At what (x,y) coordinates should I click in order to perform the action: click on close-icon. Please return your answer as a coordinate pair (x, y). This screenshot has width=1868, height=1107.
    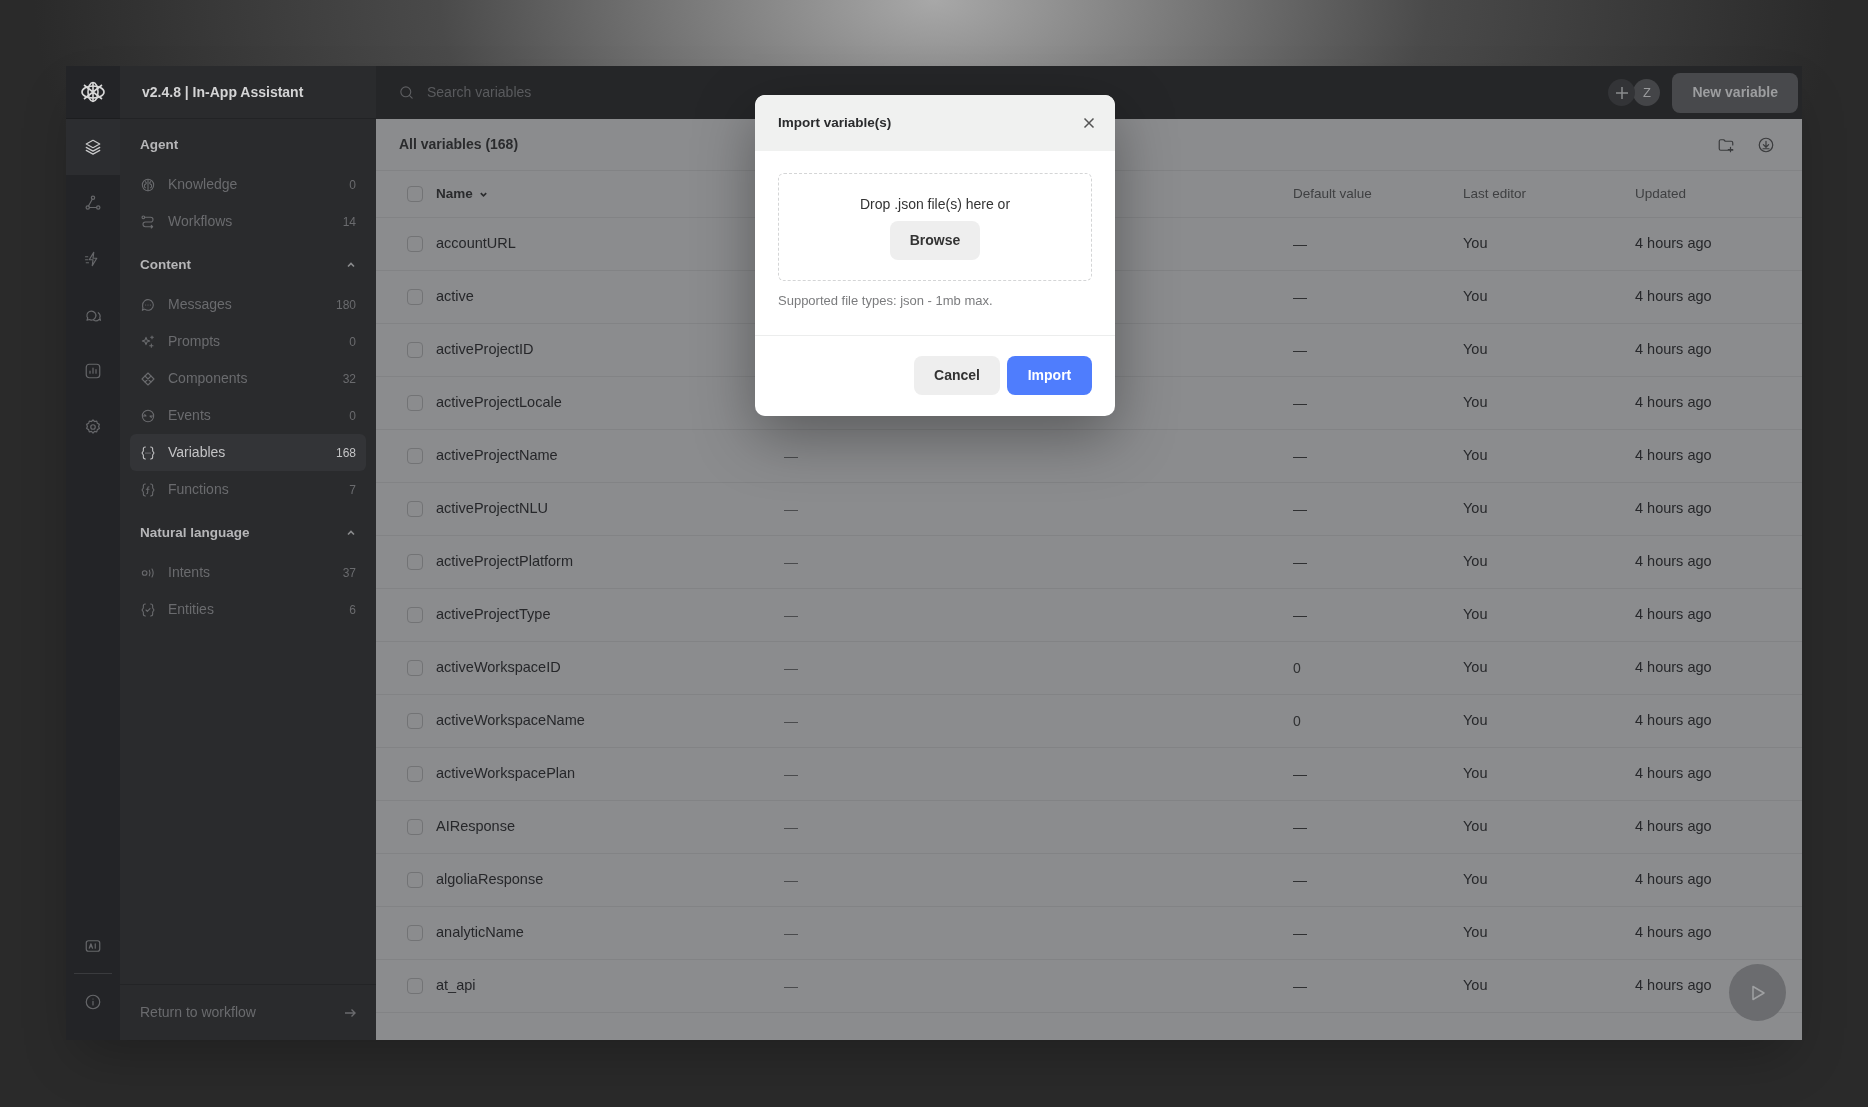
    Looking at the image, I should click on (1089, 123).